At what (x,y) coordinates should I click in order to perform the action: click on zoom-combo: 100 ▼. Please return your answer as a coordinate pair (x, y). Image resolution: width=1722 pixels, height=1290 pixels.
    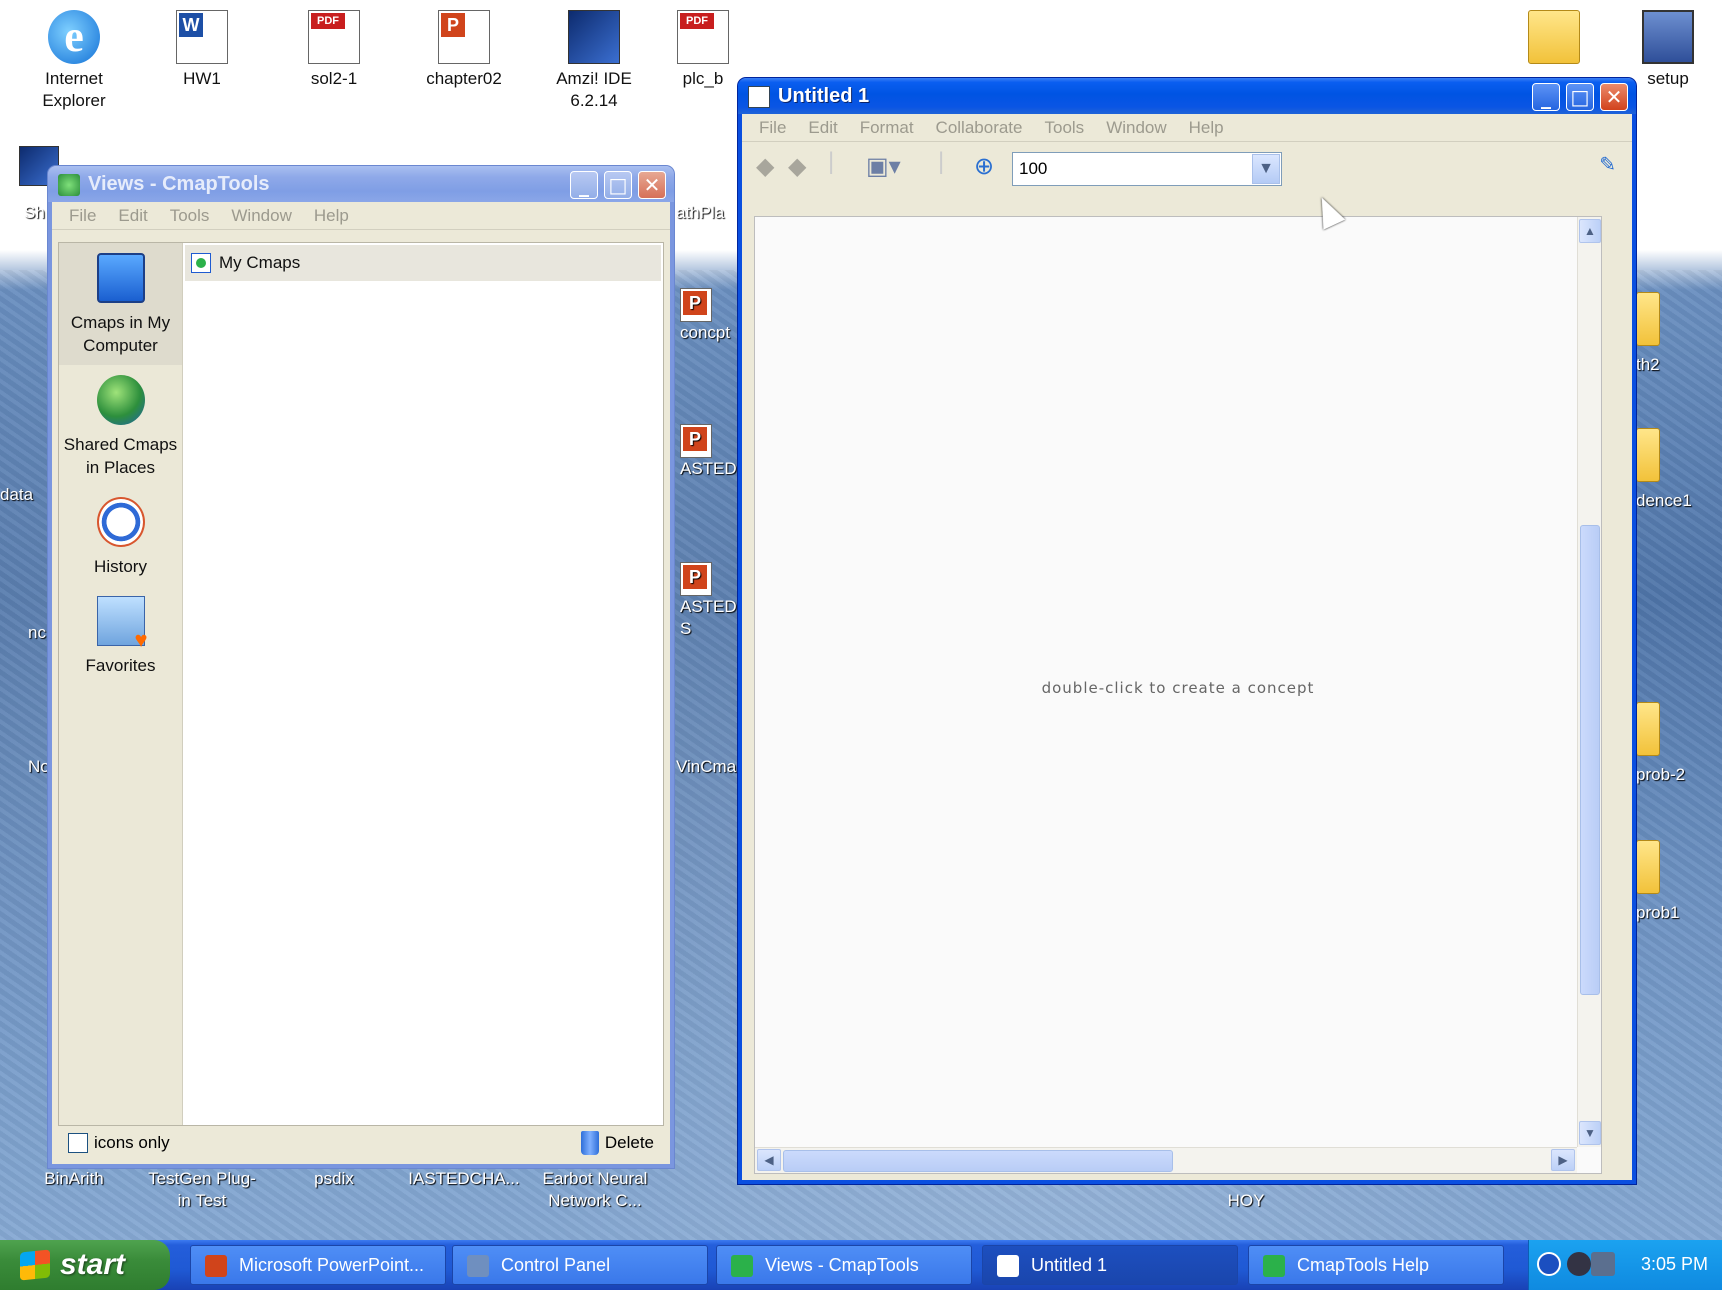
    Looking at the image, I should click on (1147, 169).